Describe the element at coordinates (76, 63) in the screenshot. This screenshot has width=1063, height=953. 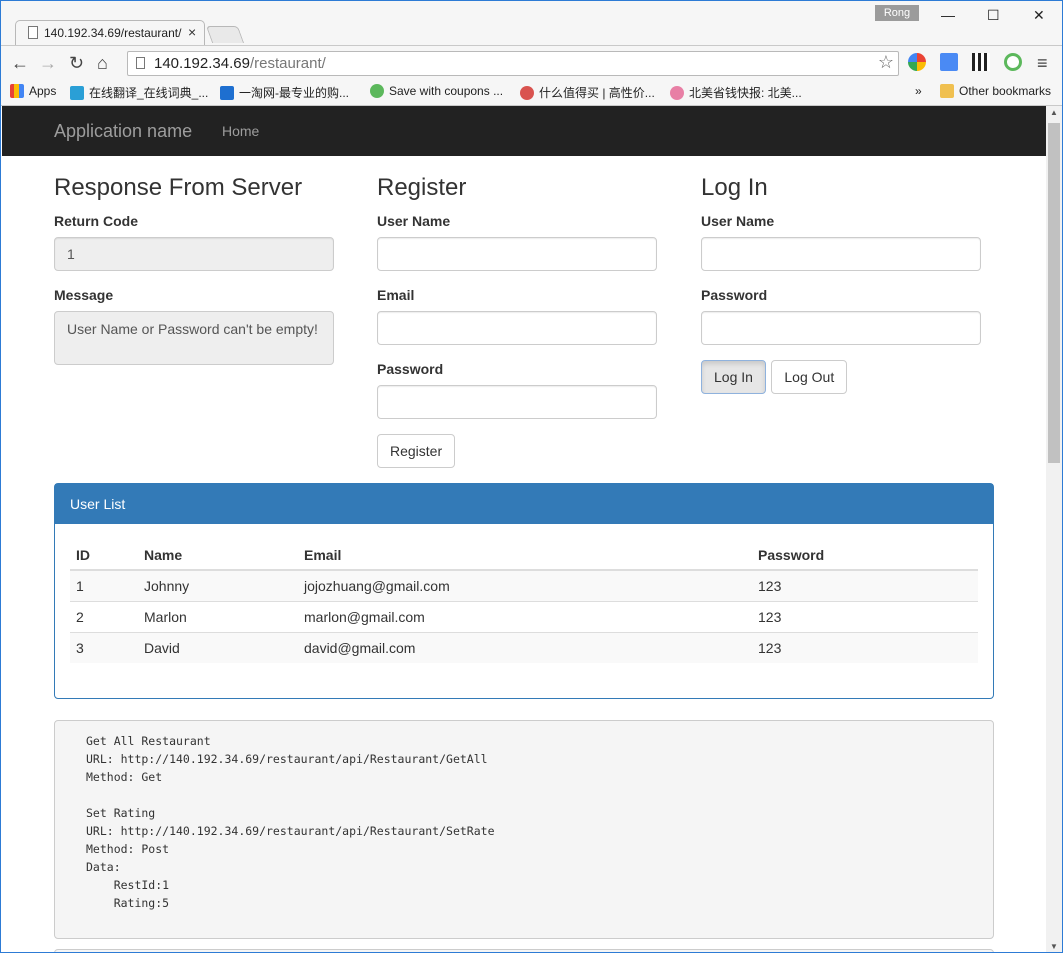
I see `reload-icon: ↻` at that location.